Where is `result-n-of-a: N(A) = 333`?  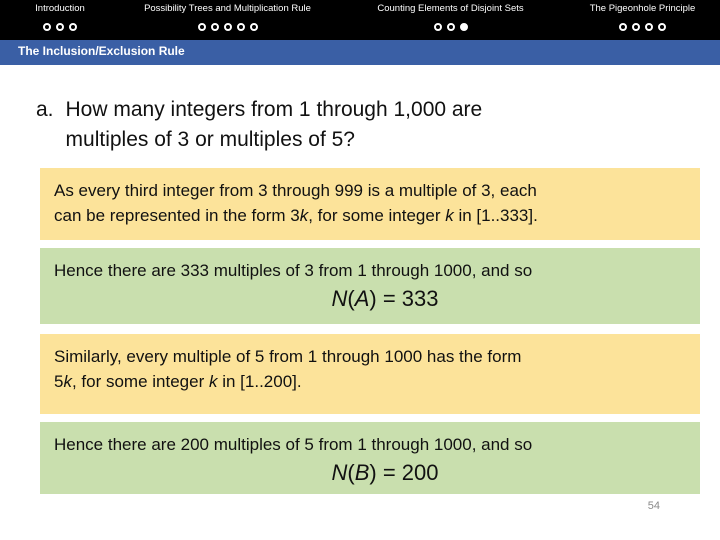
result-n-of-a: N(A) = 333 is located at coordinates (370, 299).